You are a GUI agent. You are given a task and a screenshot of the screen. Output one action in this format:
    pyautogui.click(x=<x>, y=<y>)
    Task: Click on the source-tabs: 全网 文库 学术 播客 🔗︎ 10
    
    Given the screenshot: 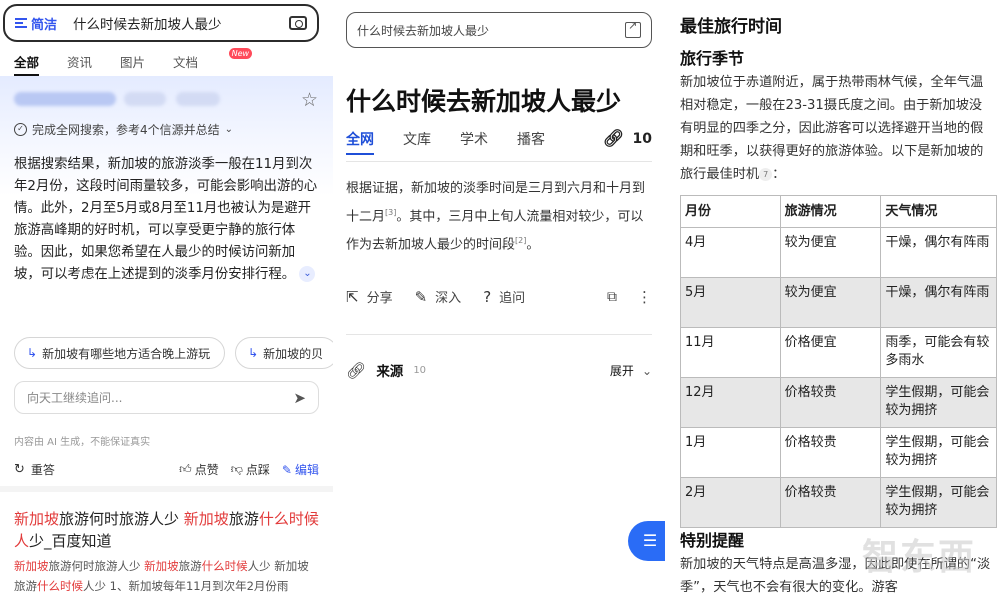 What is the action you would take?
    pyautogui.click(x=499, y=142)
    